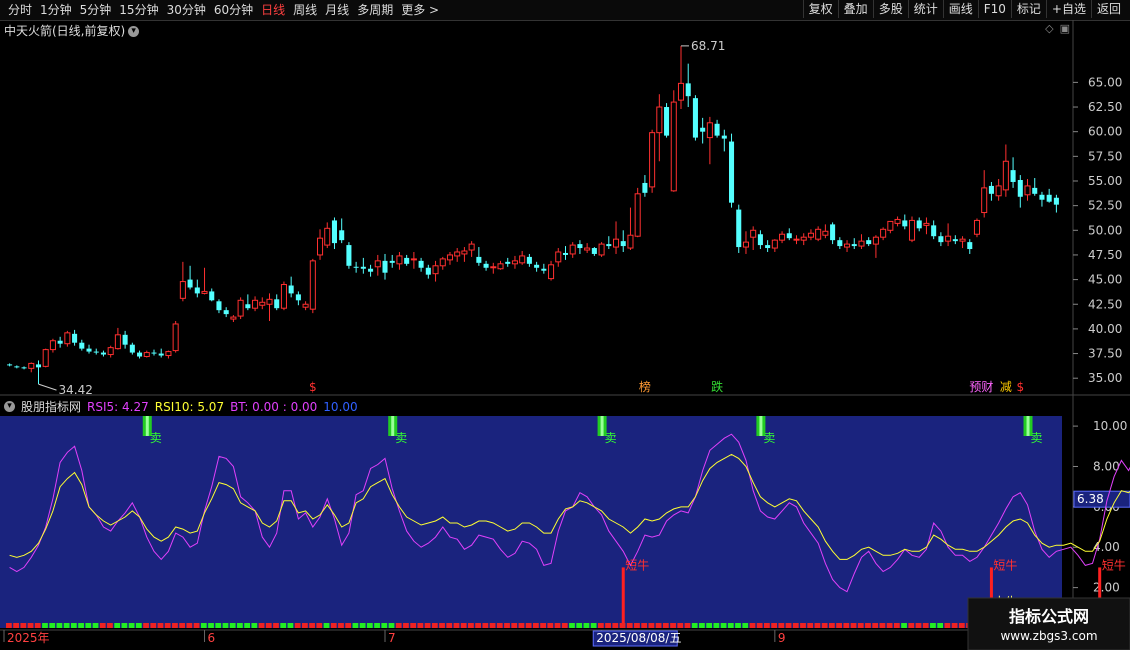 This screenshot has width=1130, height=650. What do you see at coordinates (1105, 378) in the screenshot?
I see `main-ytick-label: 35.00` at bounding box center [1105, 378].